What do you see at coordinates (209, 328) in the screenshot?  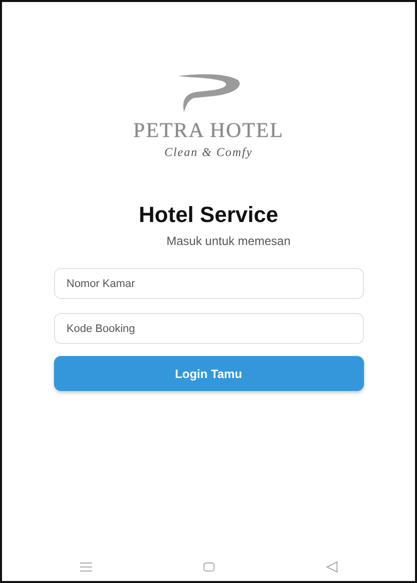 I see `input-field: Kode Booking` at bounding box center [209, 328].